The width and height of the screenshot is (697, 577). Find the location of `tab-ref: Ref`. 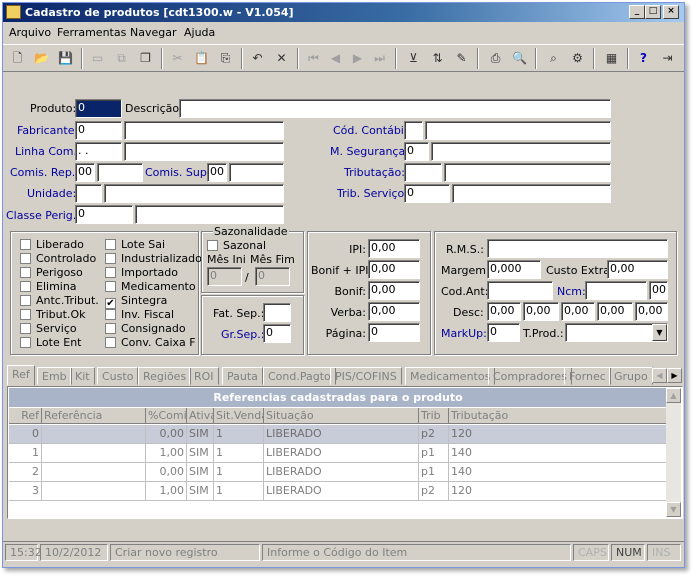

tab-ref: Ref is located at coordinates (21, 375).